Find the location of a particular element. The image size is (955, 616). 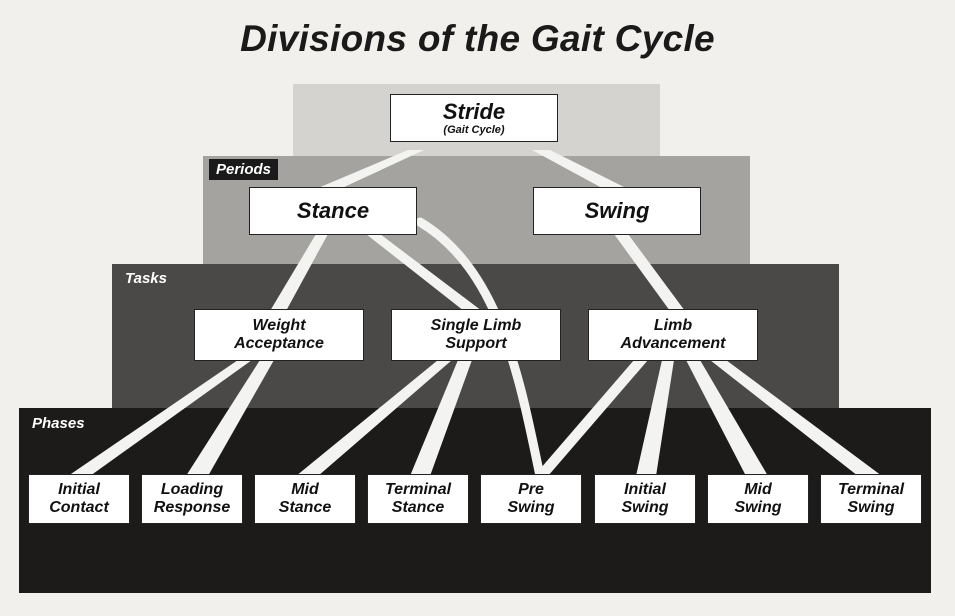

period-swing-label: Swing is located at coordinates (617, 210).